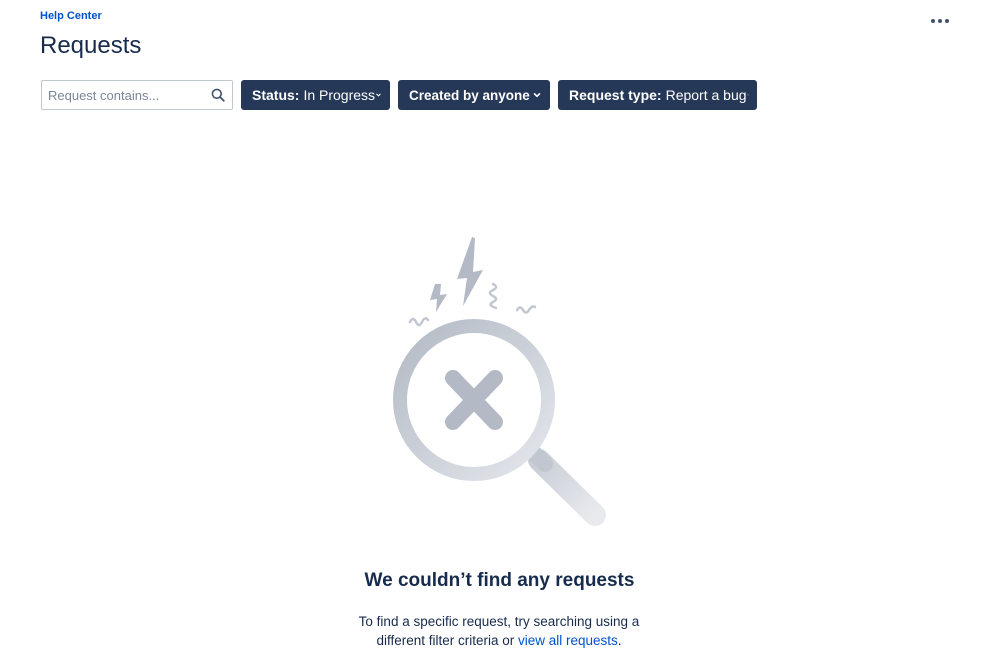 This screenshot has width=999, height=650. I want to click on breadcrumb-help-center: Help Center, so click(71, 16).